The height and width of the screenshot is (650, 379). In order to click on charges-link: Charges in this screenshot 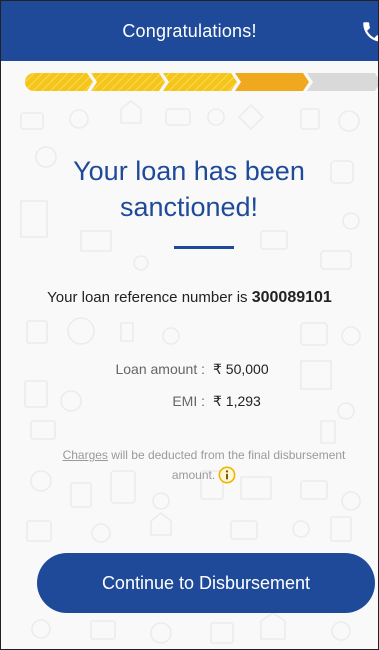, I will do `click(85, 455)`.